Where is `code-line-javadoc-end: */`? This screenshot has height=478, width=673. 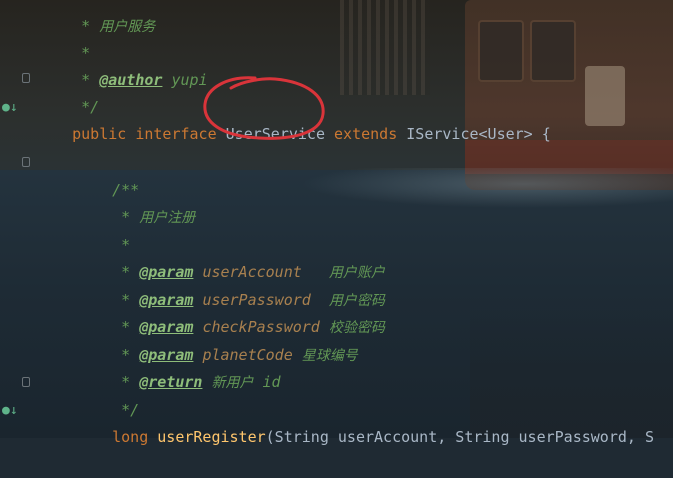
code-line-javadoc-end: */ is located at coordinates (126, 410).